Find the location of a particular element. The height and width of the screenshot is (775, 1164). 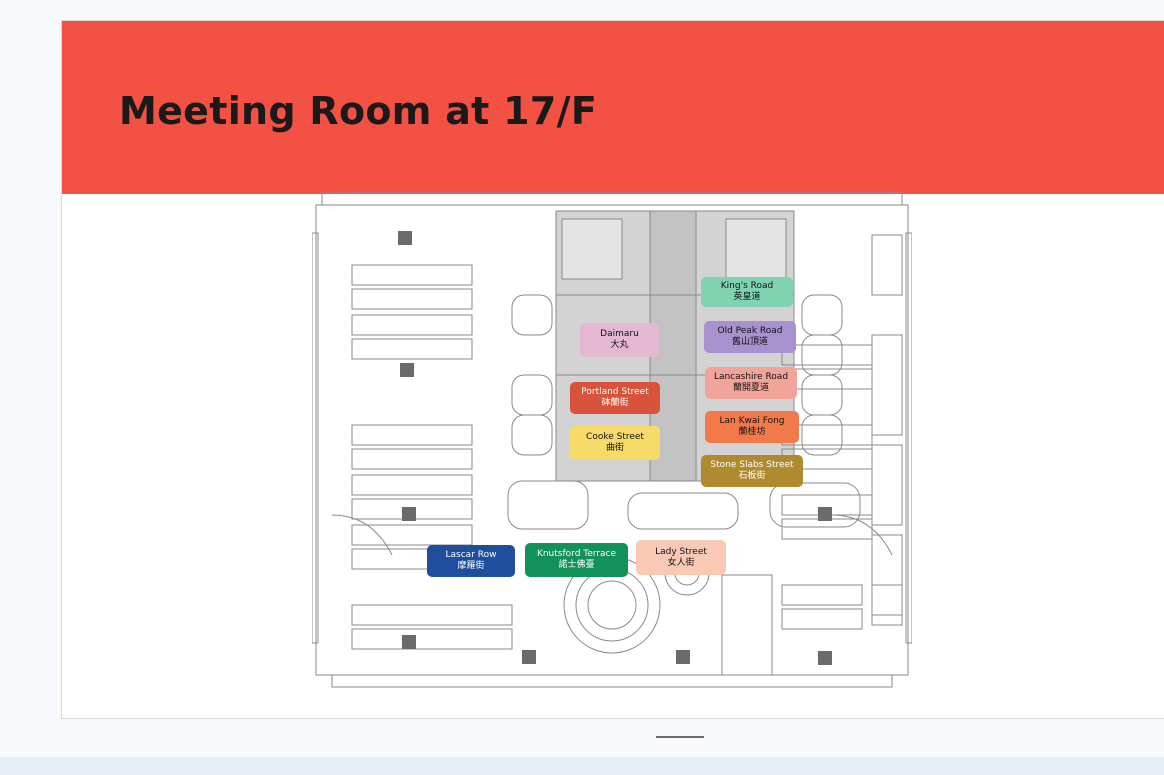

page-title: Meeting Room at 17/F is located at coordinates (358, 111).